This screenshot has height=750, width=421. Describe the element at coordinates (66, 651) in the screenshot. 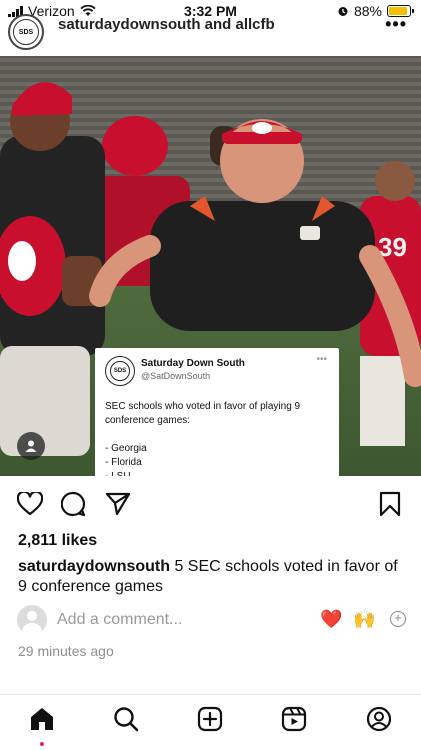

I see `post-timestamp: 29 minutes ago` at that location.